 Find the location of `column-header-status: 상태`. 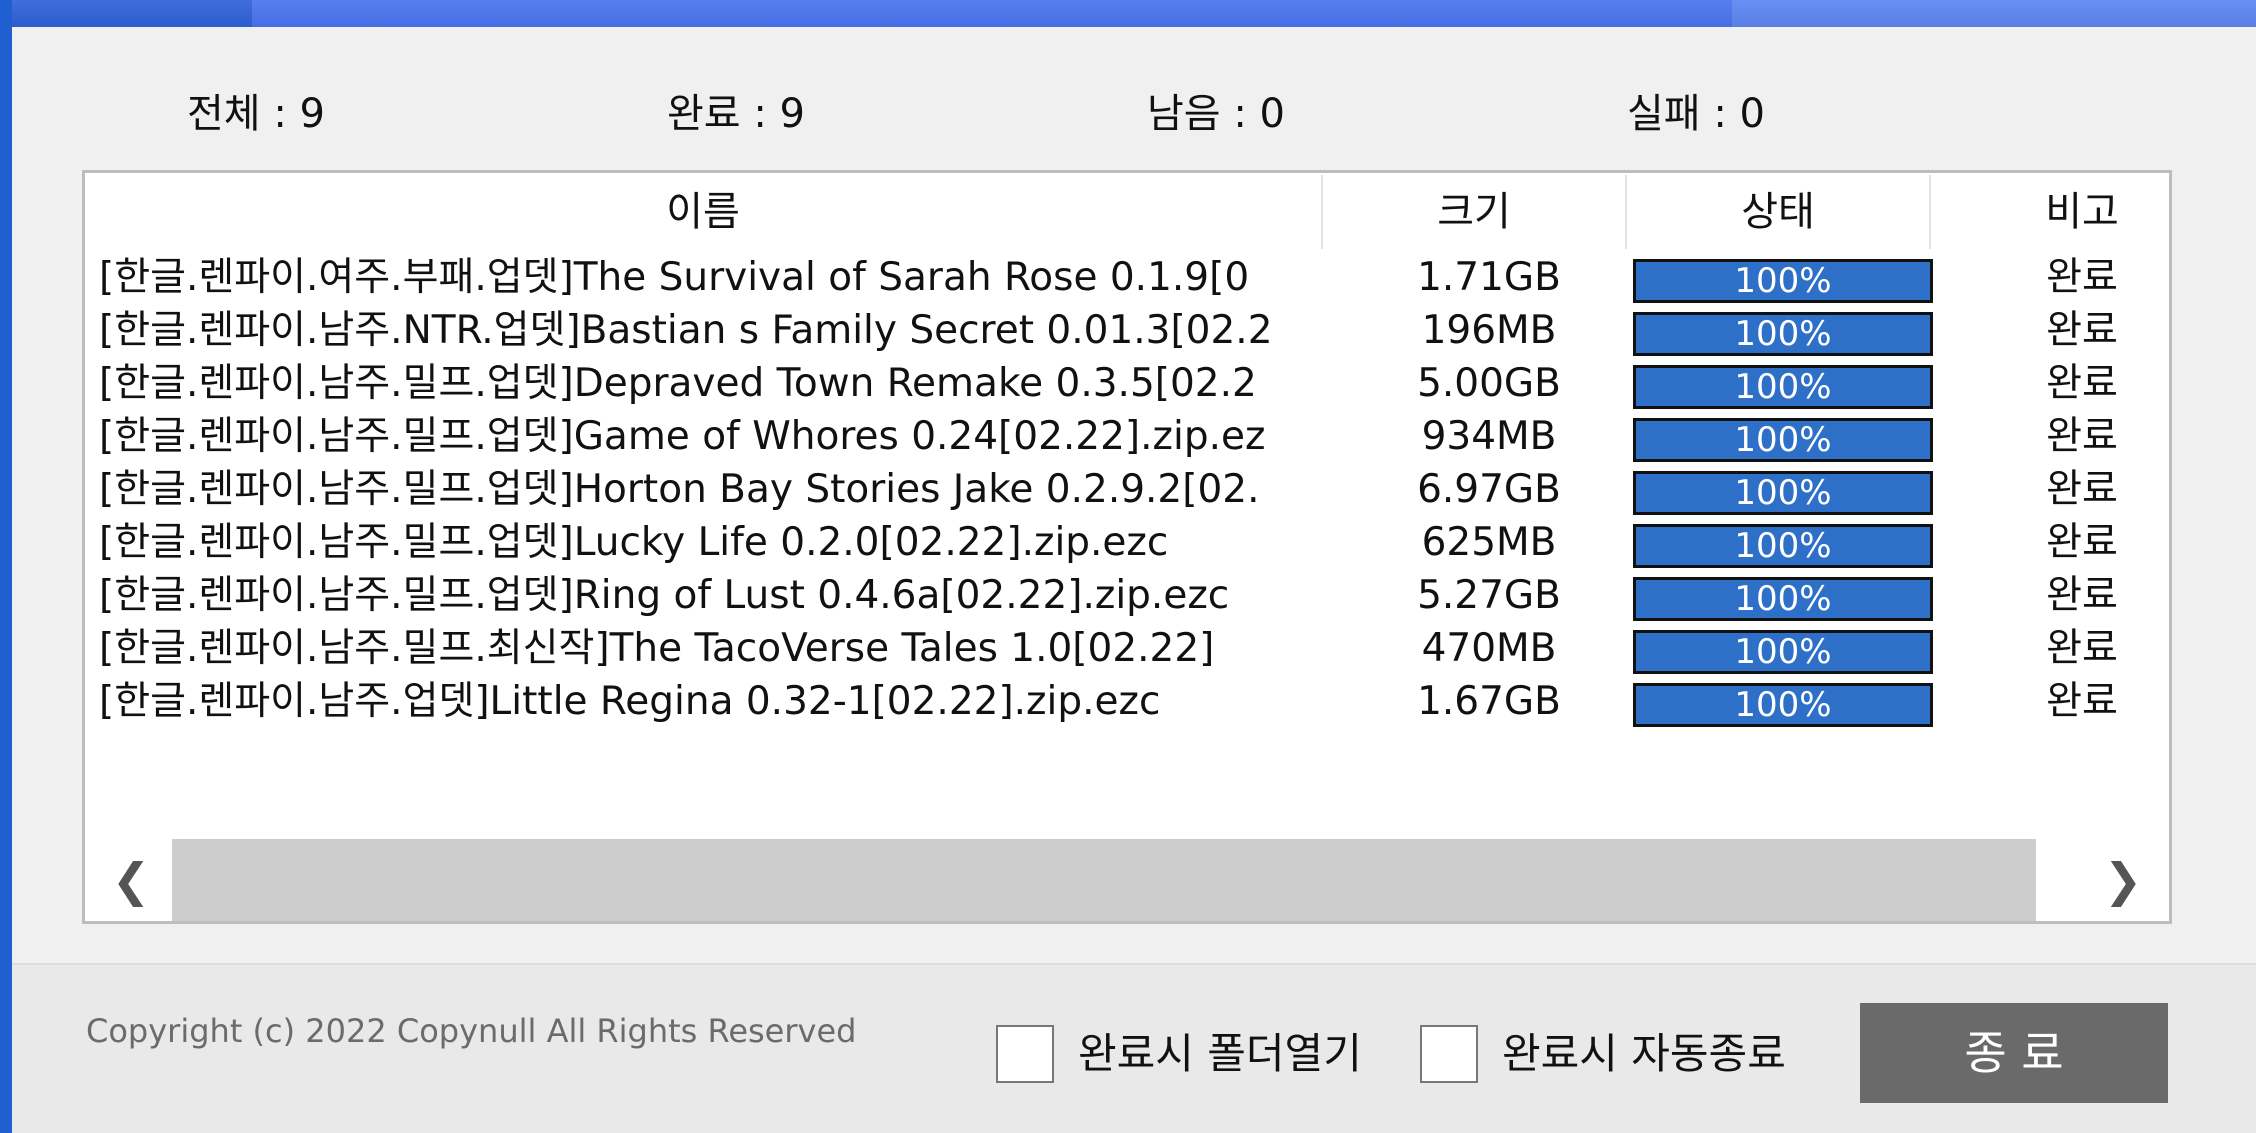

column-header-status: 상태 is located at coordinates (1778, 212).